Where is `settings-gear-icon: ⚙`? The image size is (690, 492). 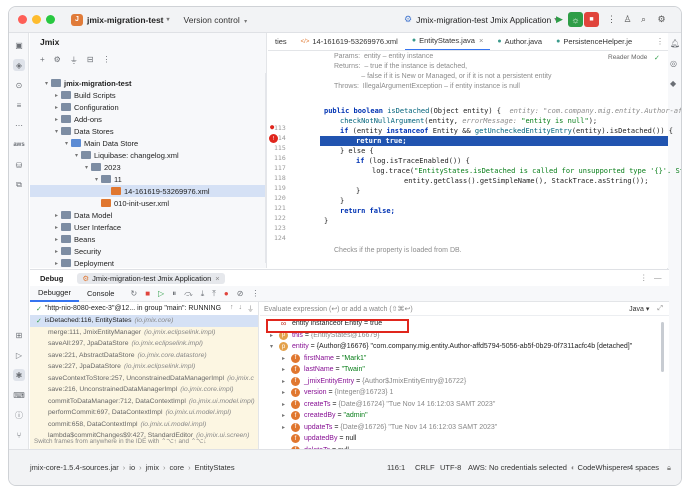 settings-gear-icon: ⚙ is located at coordinates (661, 19).